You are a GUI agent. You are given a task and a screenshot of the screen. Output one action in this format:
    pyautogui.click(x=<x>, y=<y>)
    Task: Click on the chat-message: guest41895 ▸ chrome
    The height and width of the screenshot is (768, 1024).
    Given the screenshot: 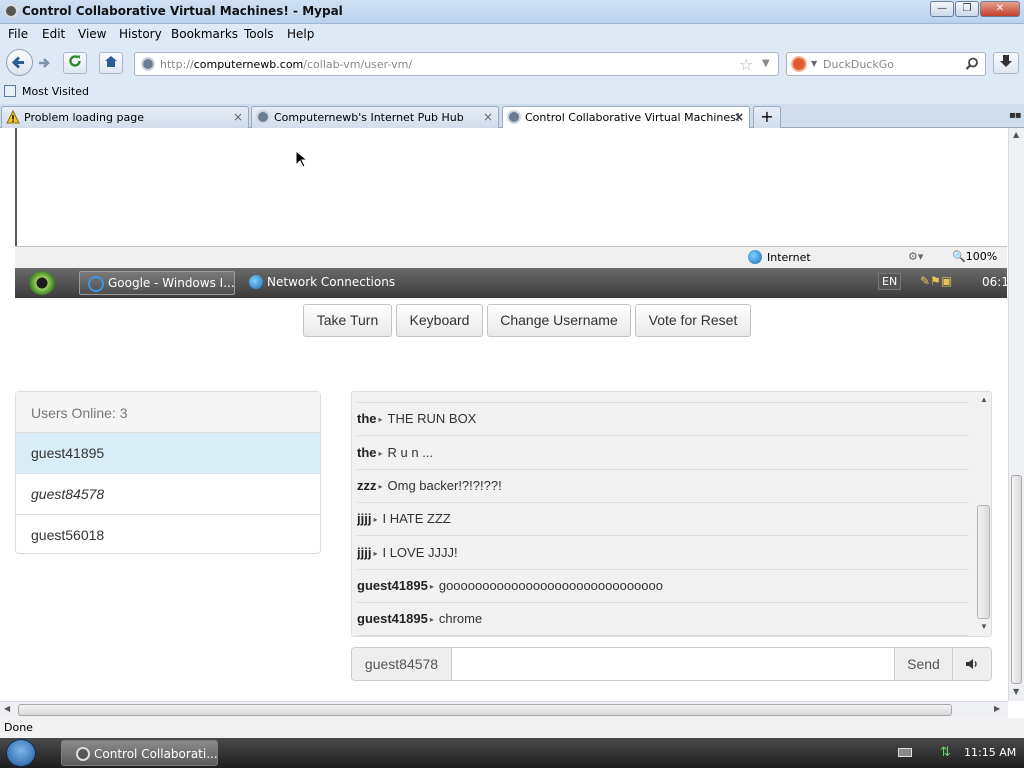 What is the action you would take?
    pyautogui.click(x=663, y=619)
    